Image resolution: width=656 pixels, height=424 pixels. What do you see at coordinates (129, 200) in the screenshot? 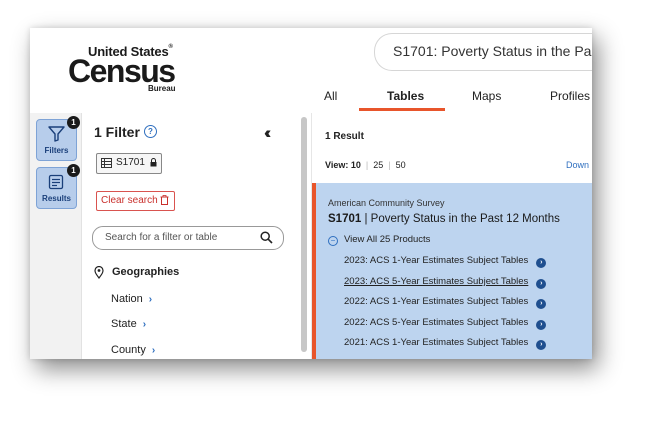
I see `clear-search-label: Clear search` at bounding box center [129, 200].